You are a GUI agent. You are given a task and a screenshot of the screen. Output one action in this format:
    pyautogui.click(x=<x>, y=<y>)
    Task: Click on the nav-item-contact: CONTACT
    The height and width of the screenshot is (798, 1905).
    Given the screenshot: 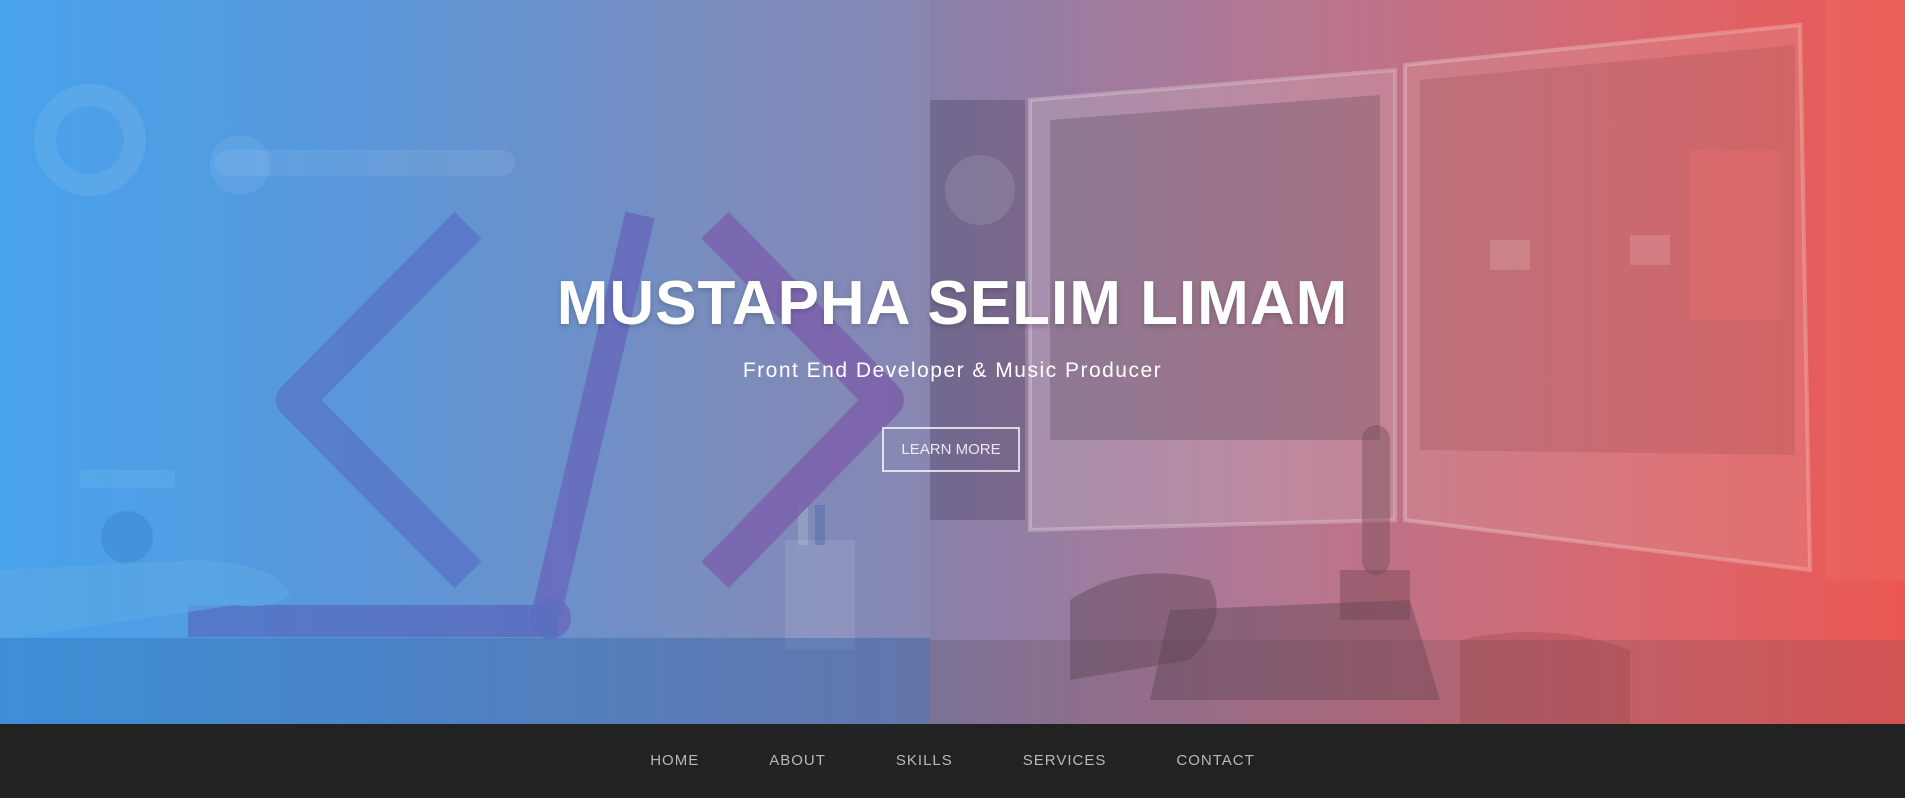 What is the action you would take?
    pyautogui.click(x=1215, y=760)
    